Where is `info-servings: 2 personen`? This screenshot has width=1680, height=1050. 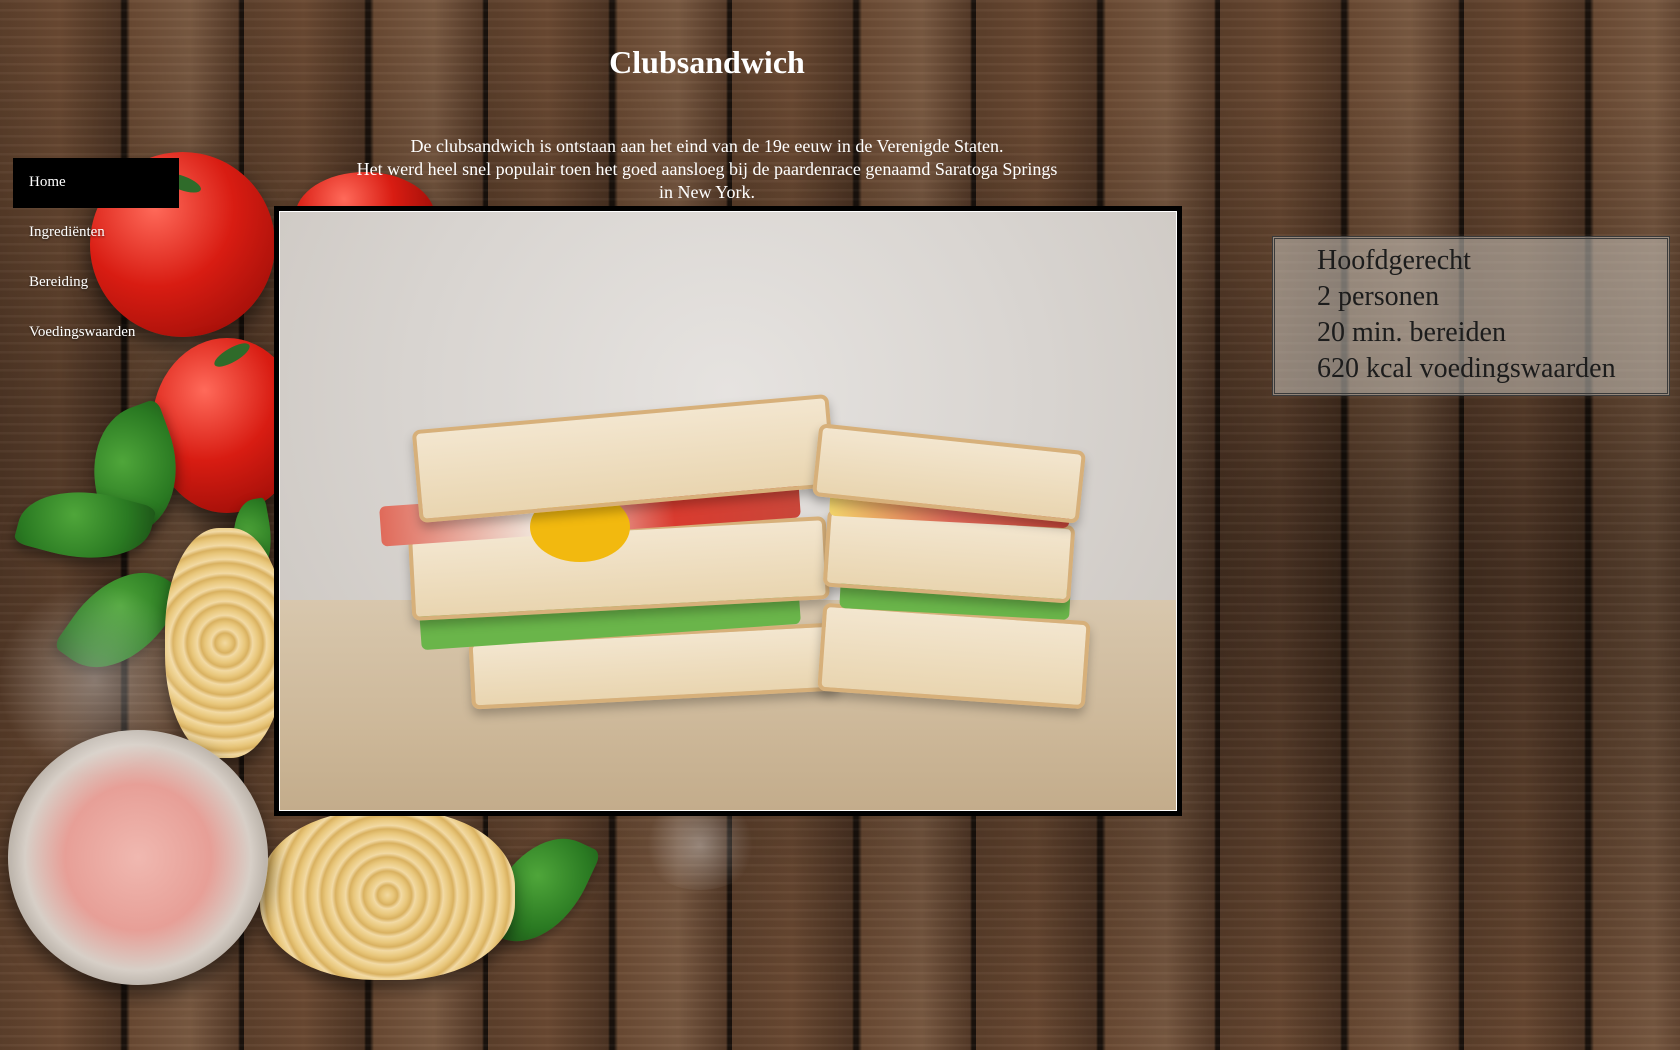 info-servings: 2 personen is located at coordinates (1378, 296).